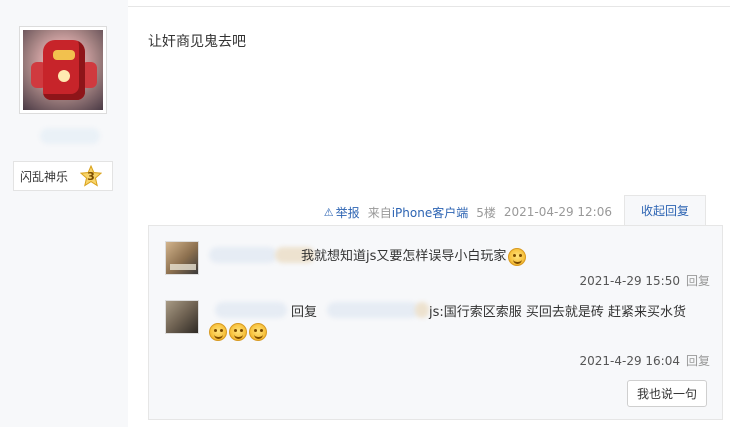 The height and width of the screenshot is (427, 730). Describe the element at coordinates (70, 136) in the screenshot. I see `username-blurred` at that location.